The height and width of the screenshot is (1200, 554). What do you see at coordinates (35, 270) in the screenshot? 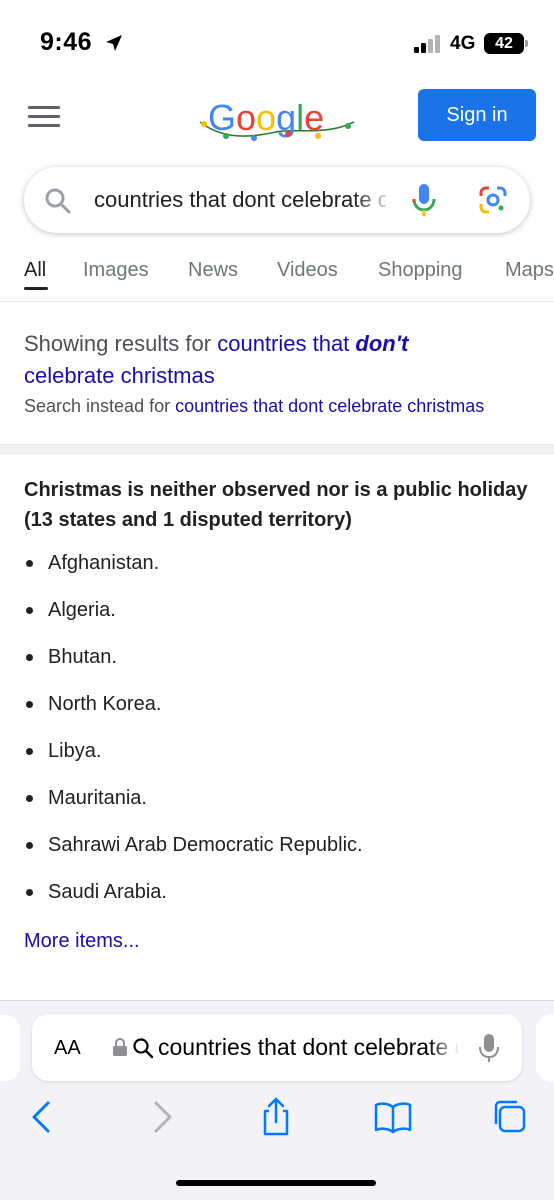
I see `tab-all: All` at bounding box center [35, 270].